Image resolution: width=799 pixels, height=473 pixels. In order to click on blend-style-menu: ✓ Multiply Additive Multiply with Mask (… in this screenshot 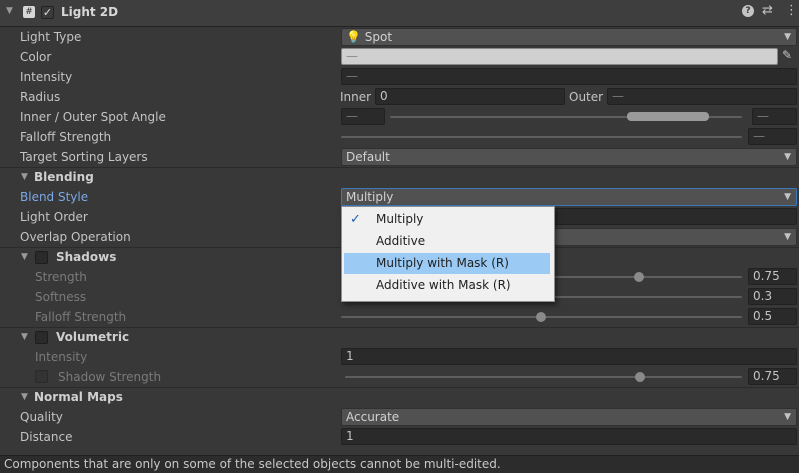, I will do `click(448, 254)`.